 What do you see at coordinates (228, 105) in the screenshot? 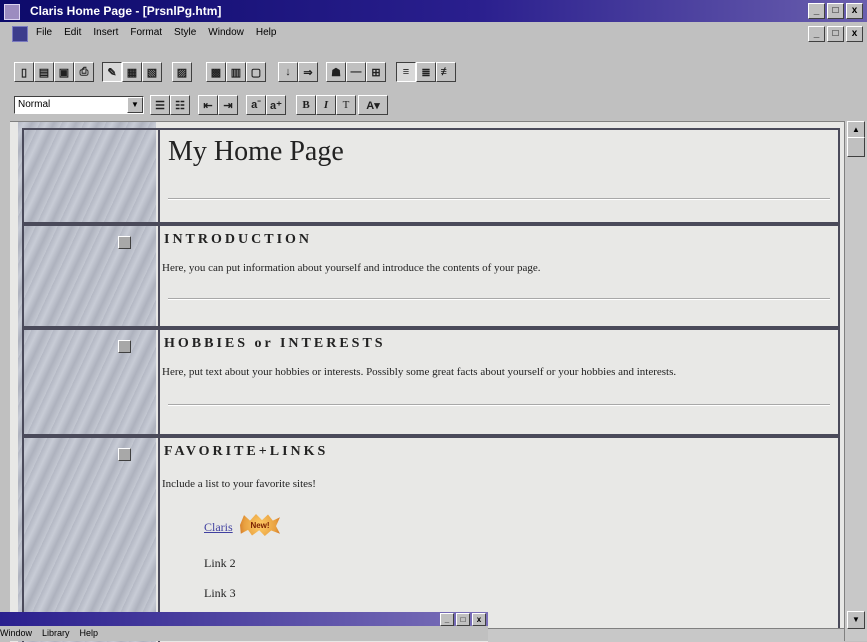
I see `indent-icon: ⇥` at bounding box center [228, 105].